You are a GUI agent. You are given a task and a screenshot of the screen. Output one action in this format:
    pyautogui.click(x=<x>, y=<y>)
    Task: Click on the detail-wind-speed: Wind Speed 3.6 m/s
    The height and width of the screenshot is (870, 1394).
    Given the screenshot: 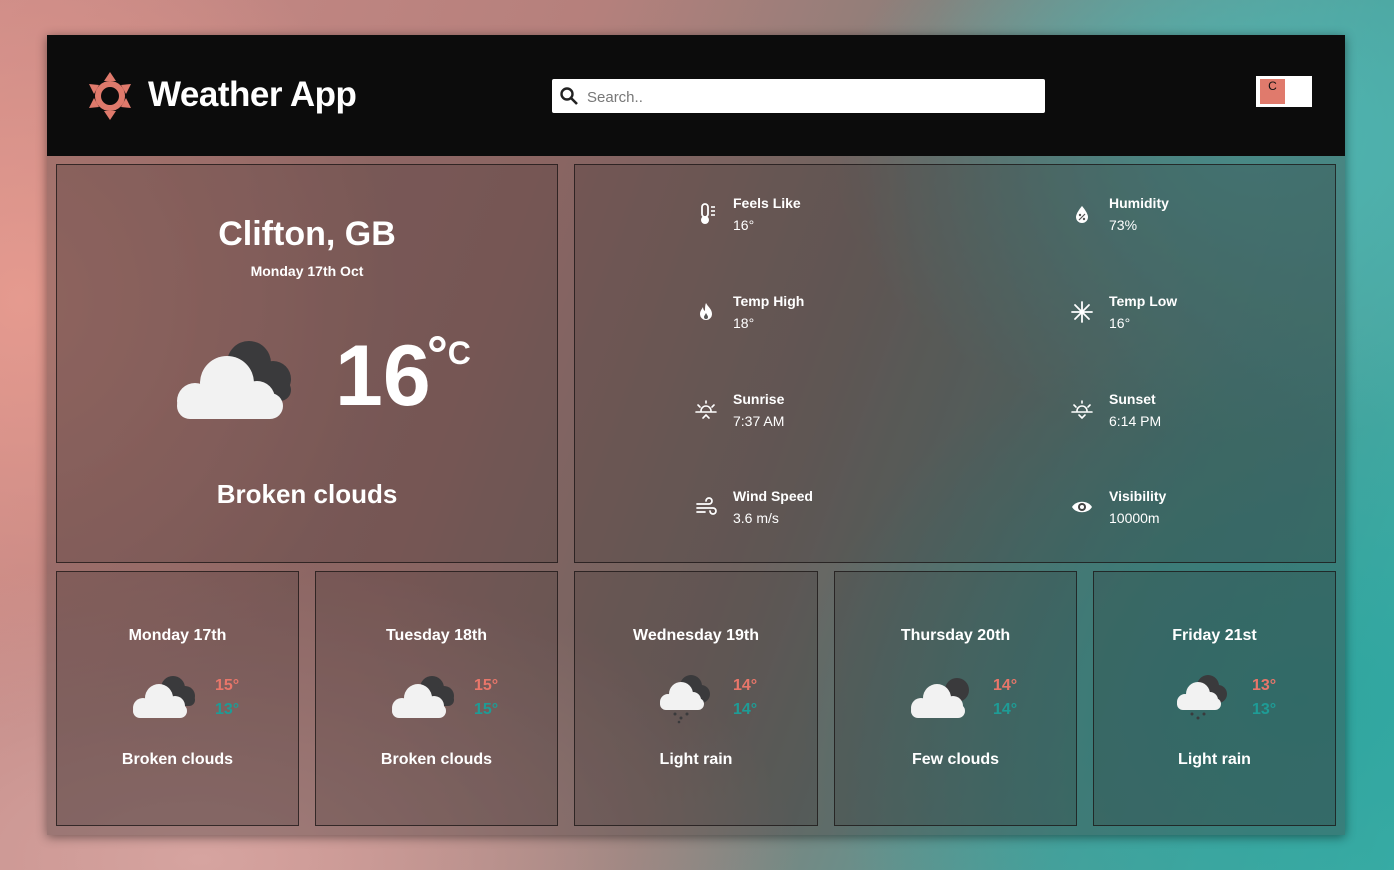 What is the action you would take?
    pyautogui.click(x=825, y=510)
    